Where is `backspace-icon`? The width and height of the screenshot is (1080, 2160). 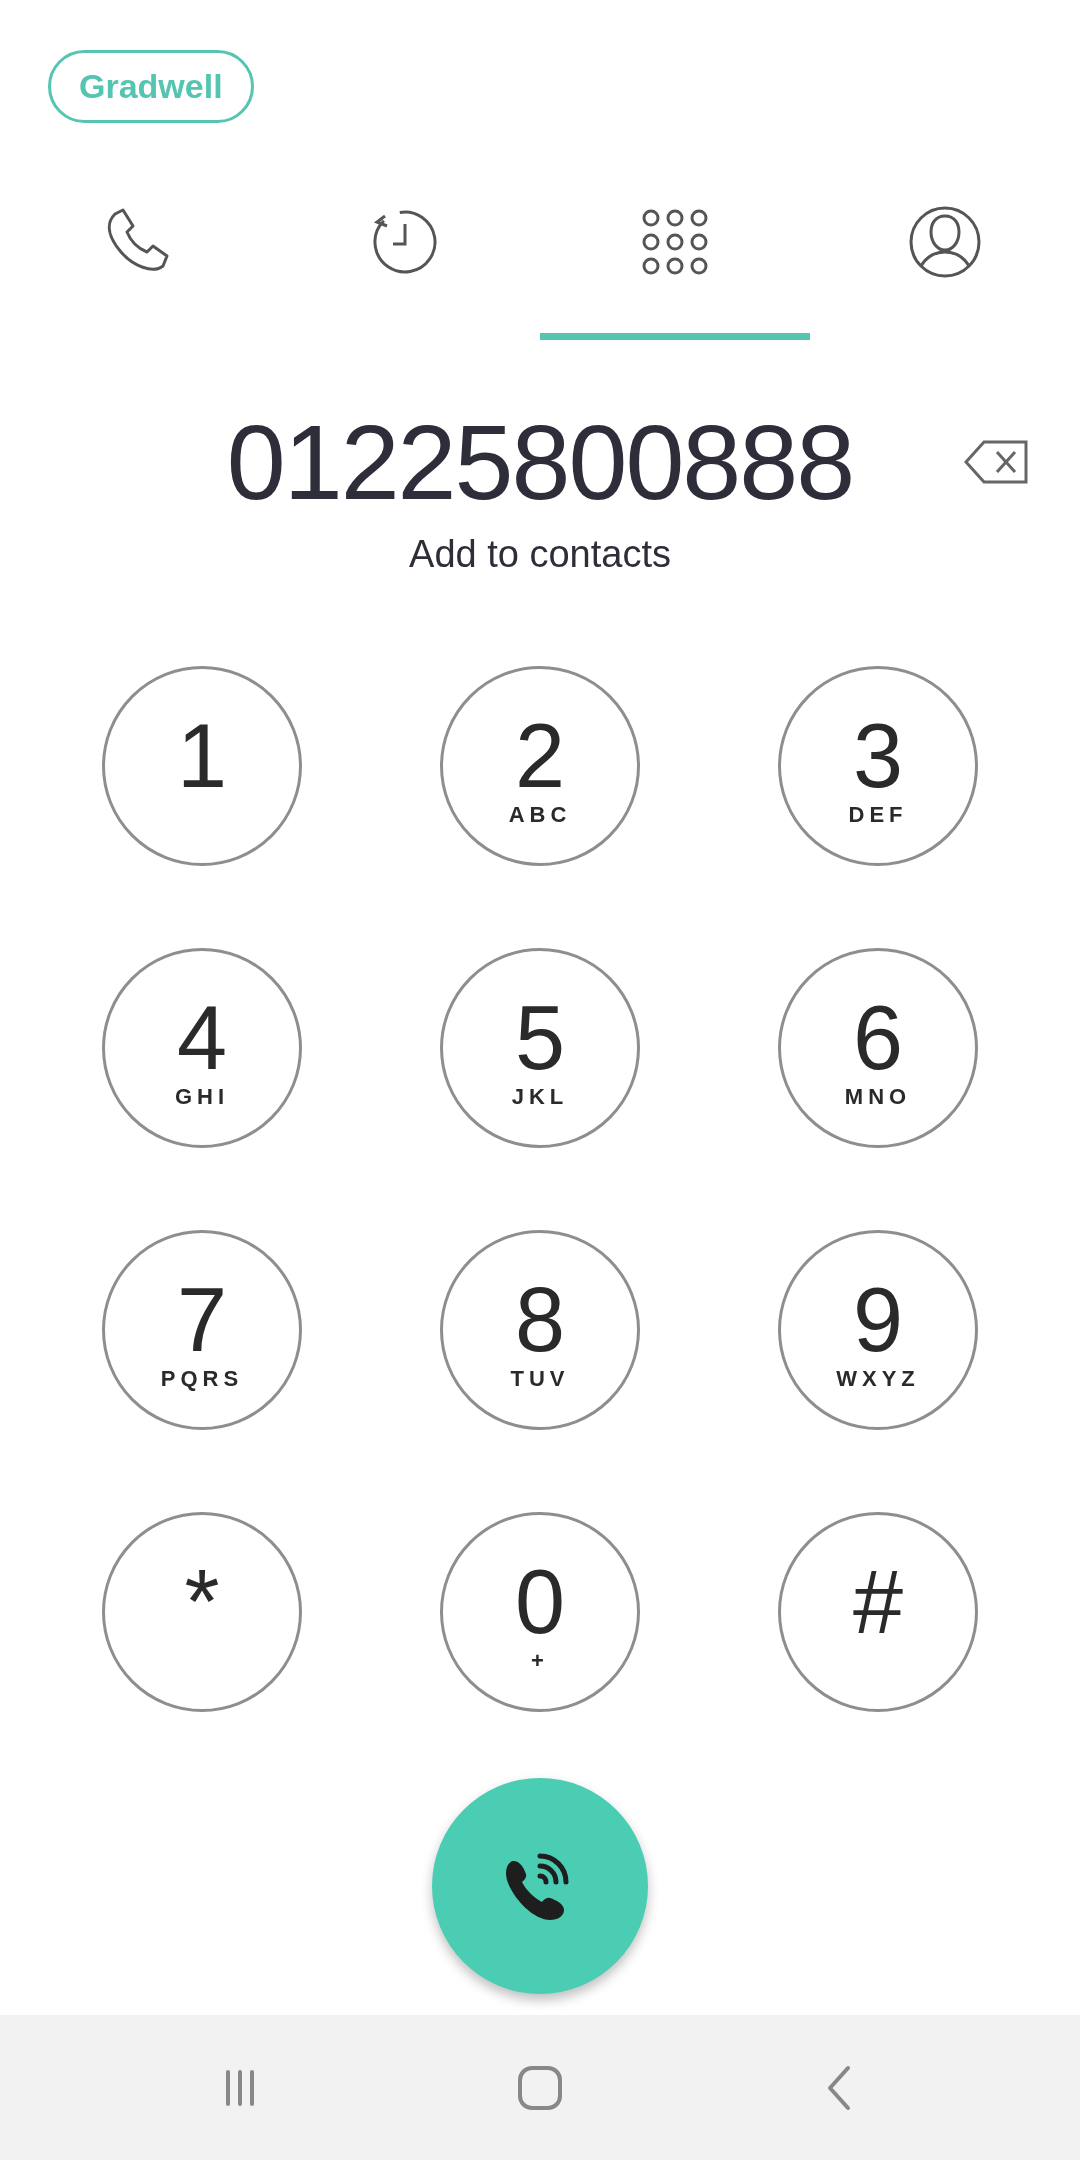
backspace-icon is located at coordinates (996, 462).